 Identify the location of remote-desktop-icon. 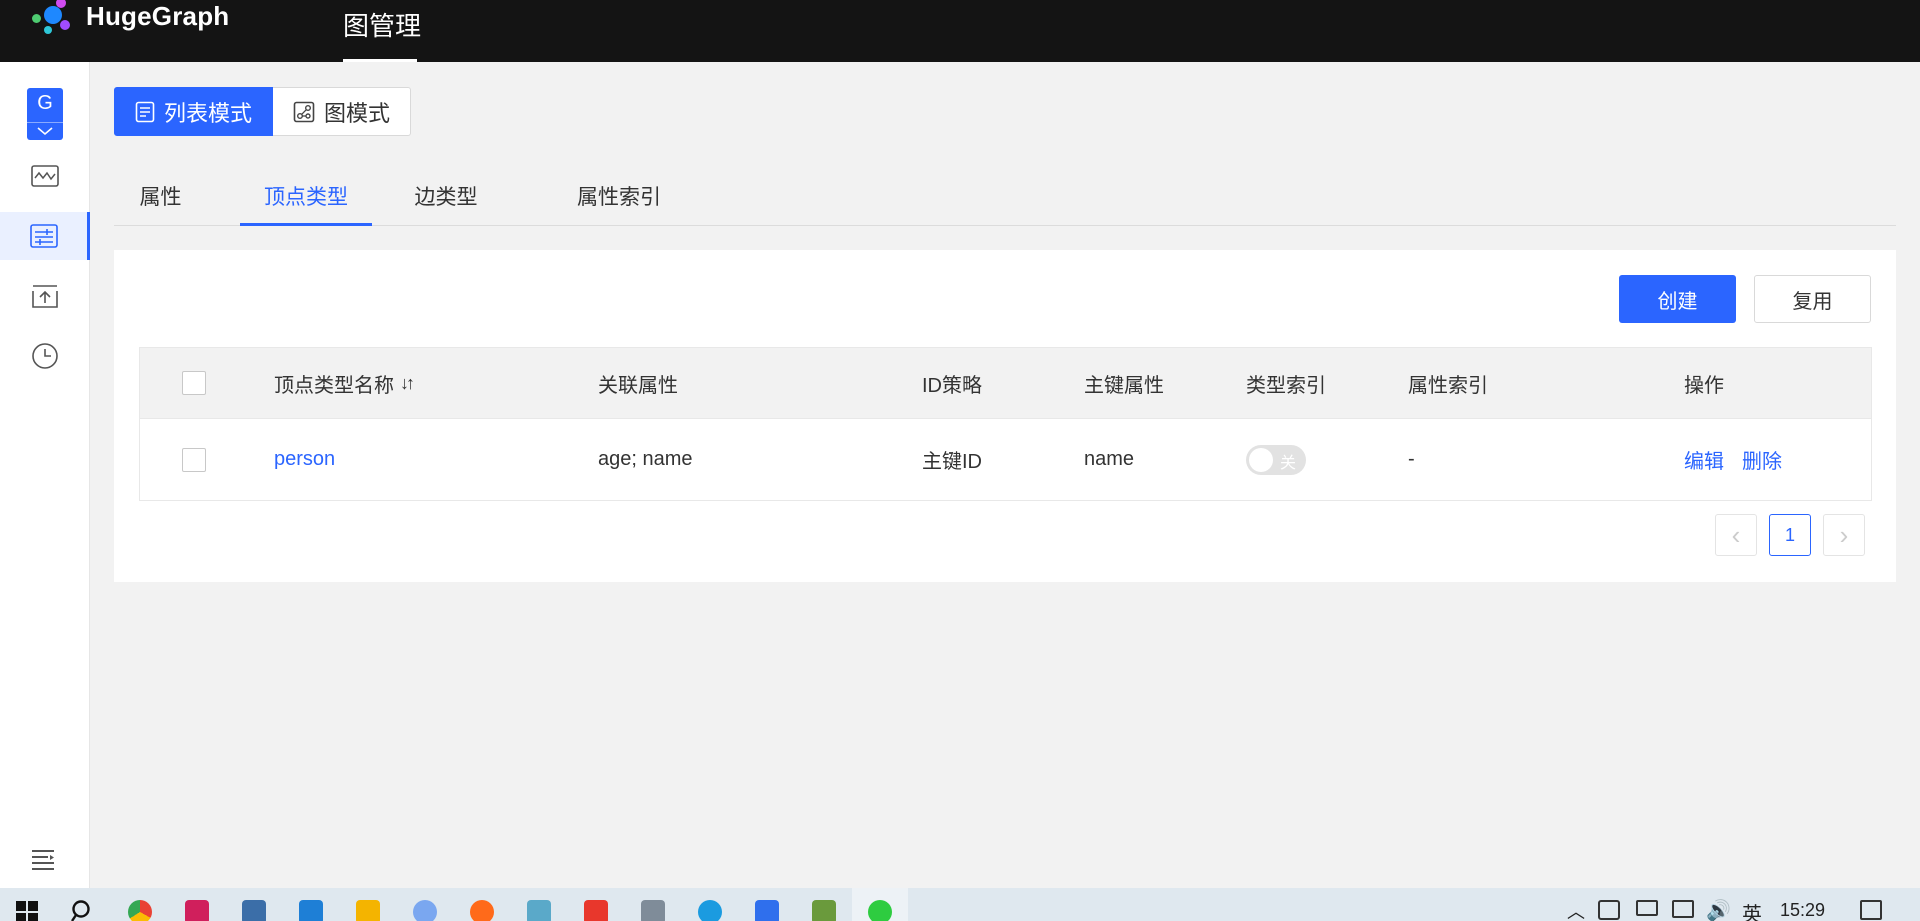
(311, 910).